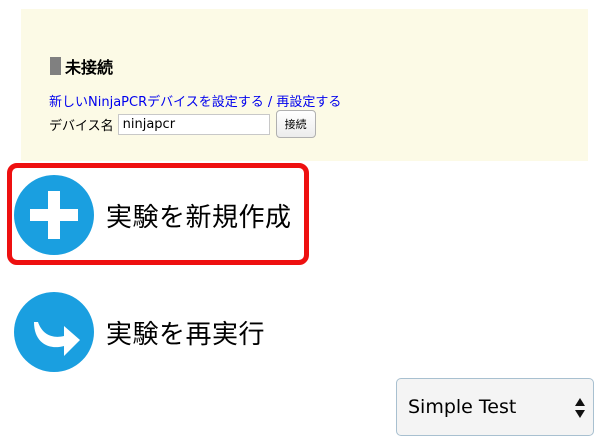 The height and width of the screenshot is (442, 600). Describe the element at coordinates (55, 66) in the screenshot. I see `status-indicator` at that location.